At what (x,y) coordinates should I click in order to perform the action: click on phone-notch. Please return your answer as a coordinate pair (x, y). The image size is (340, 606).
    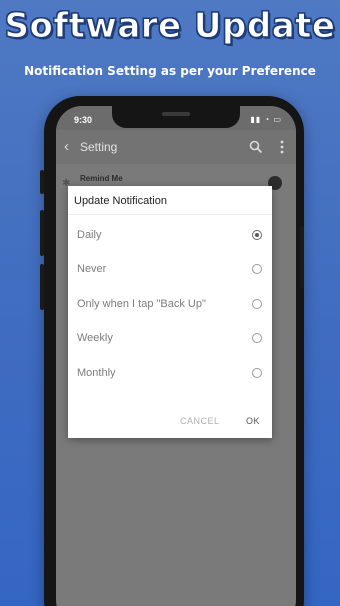
    Looking at the image, I should click on (176, 117).